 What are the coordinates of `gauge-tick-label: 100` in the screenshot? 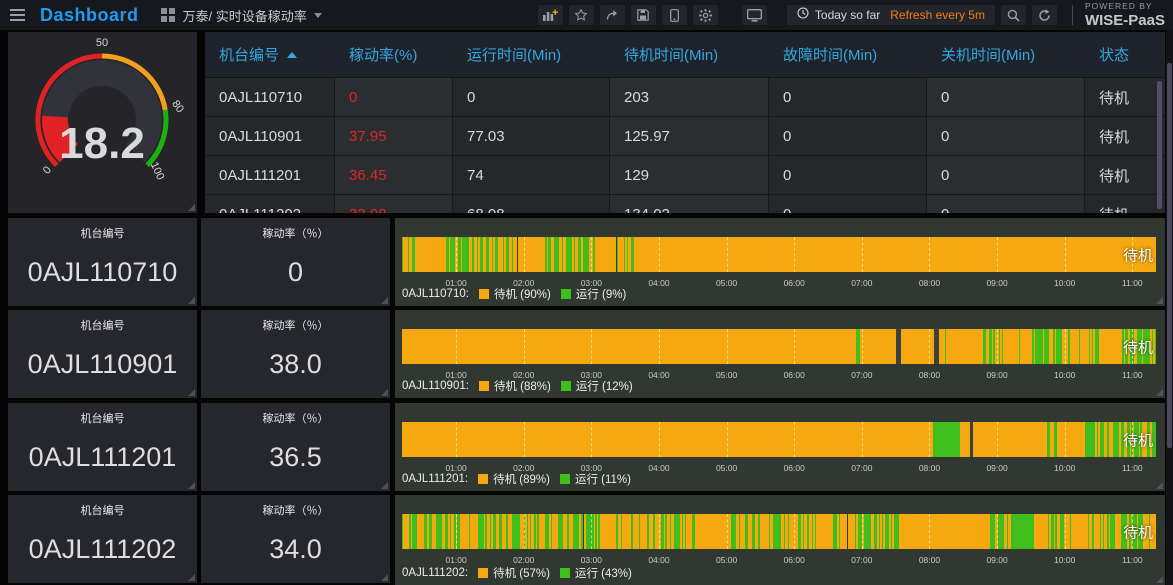 It's located at (157, 171).